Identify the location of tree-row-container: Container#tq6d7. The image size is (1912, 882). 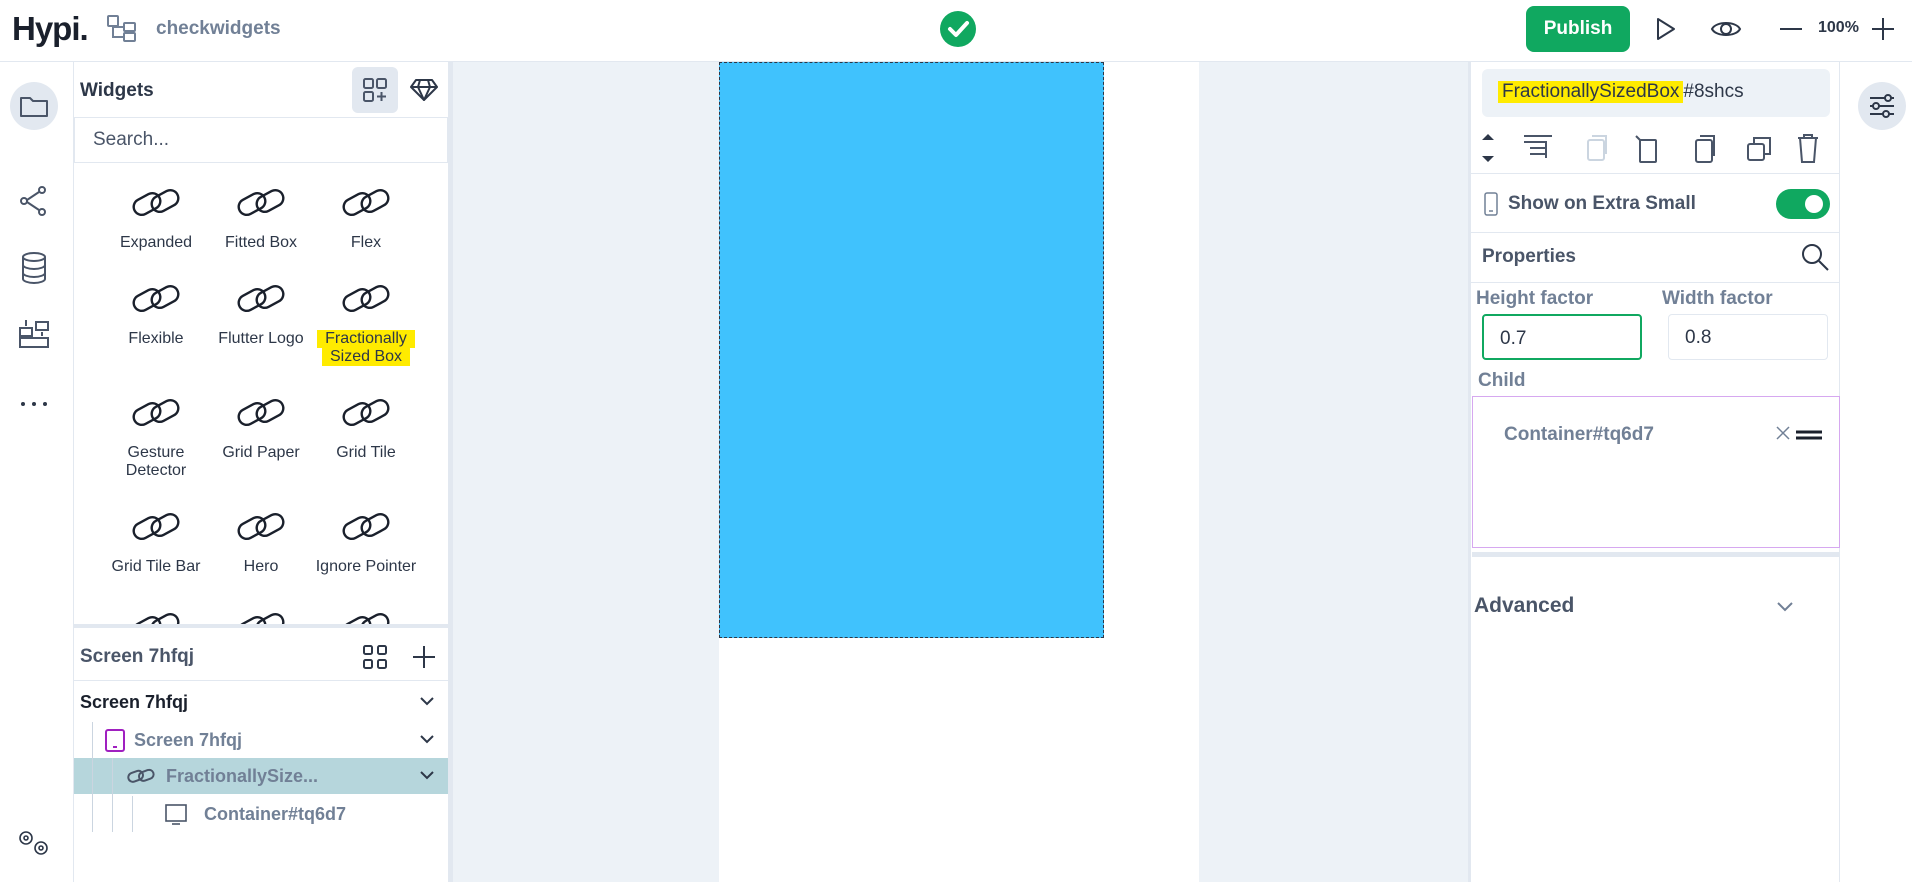
(261, 814).